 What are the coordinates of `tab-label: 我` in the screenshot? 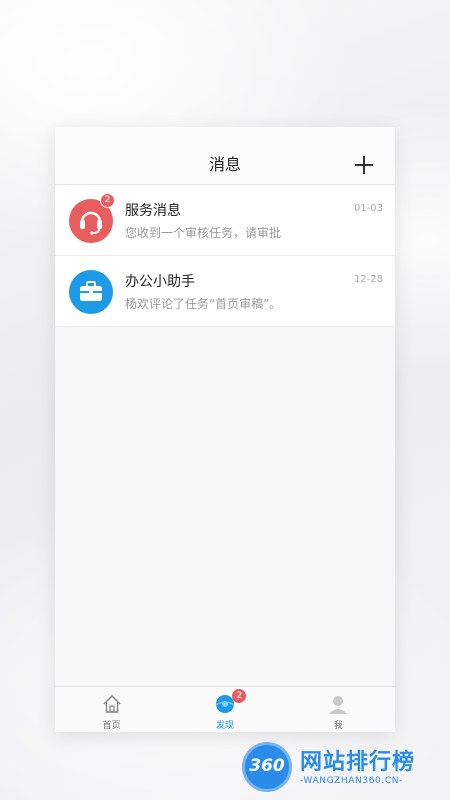 It's located at (338, 726).